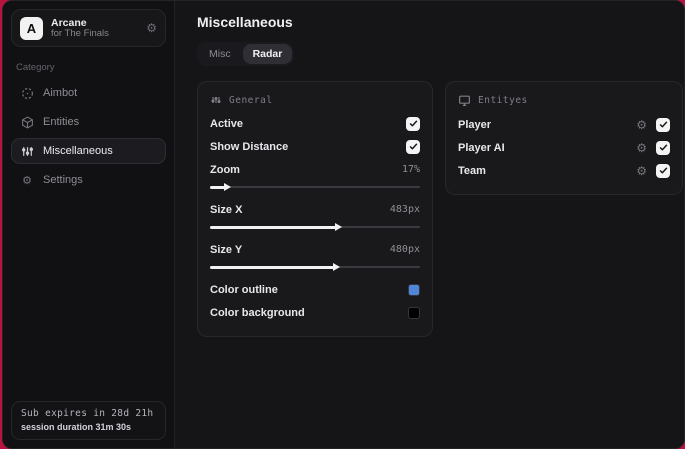  What do you see at coordinates (414, 312) in the screenshot?
I see `color-background-swatch` at bounding box center [414, 312].